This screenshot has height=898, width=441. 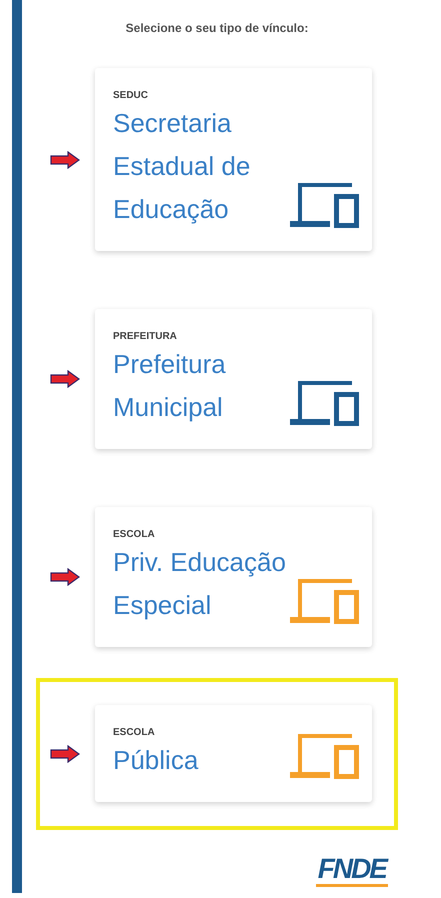 What do you see at coordinates (217, 28) in the screenshot?
I see `heading-text: Selecione o seu tipo de vínculo:` at bounding box center [217, 28].